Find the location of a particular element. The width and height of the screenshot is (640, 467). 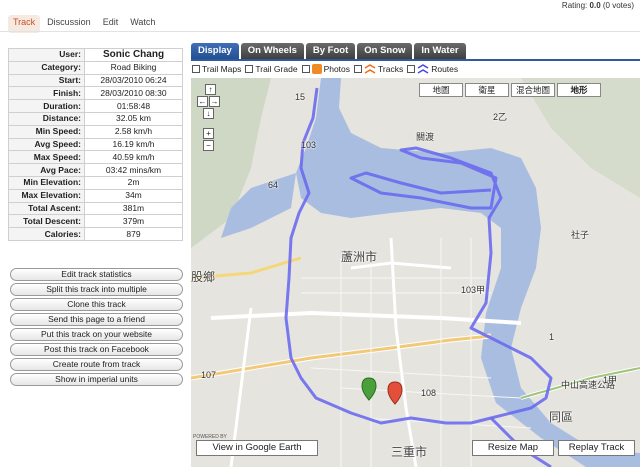

map-type-satellite: 衛星 is located at coordinates (487, 90).